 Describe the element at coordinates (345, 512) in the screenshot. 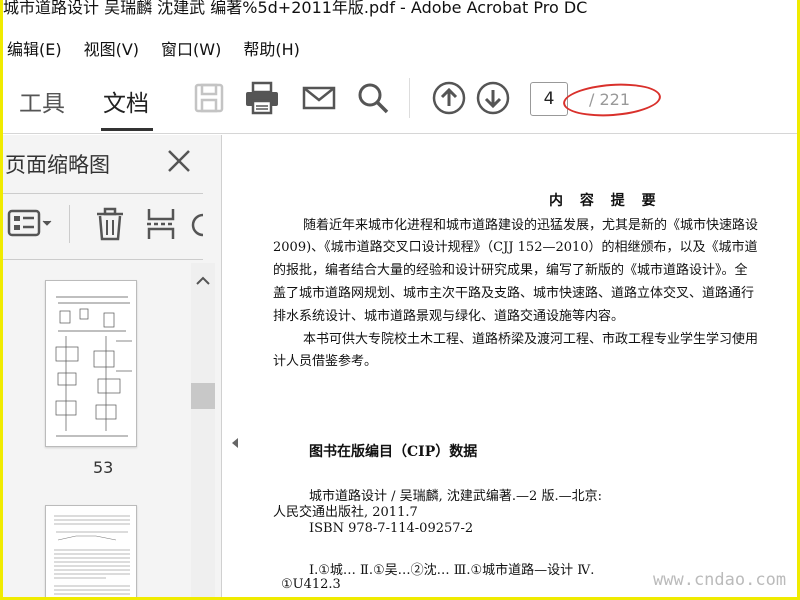

I see `cip-line: 人民交通出版社, 2011.7` at that location.